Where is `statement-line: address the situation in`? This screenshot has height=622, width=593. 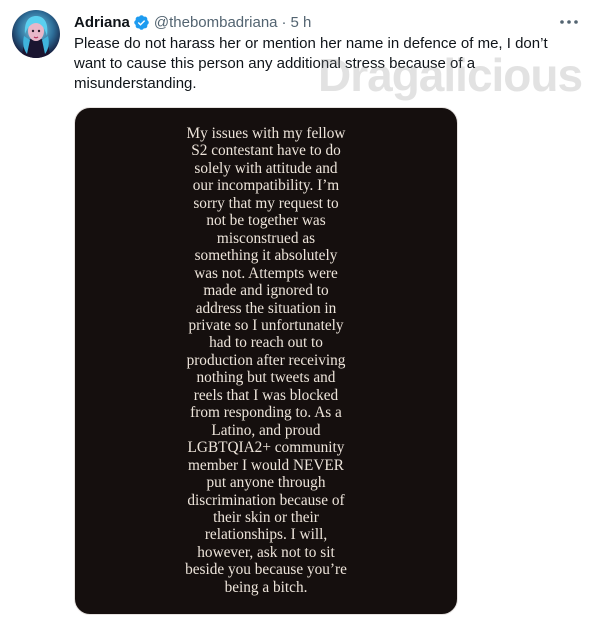 statement-line: address the situation in is located at coordinates (266, 308).